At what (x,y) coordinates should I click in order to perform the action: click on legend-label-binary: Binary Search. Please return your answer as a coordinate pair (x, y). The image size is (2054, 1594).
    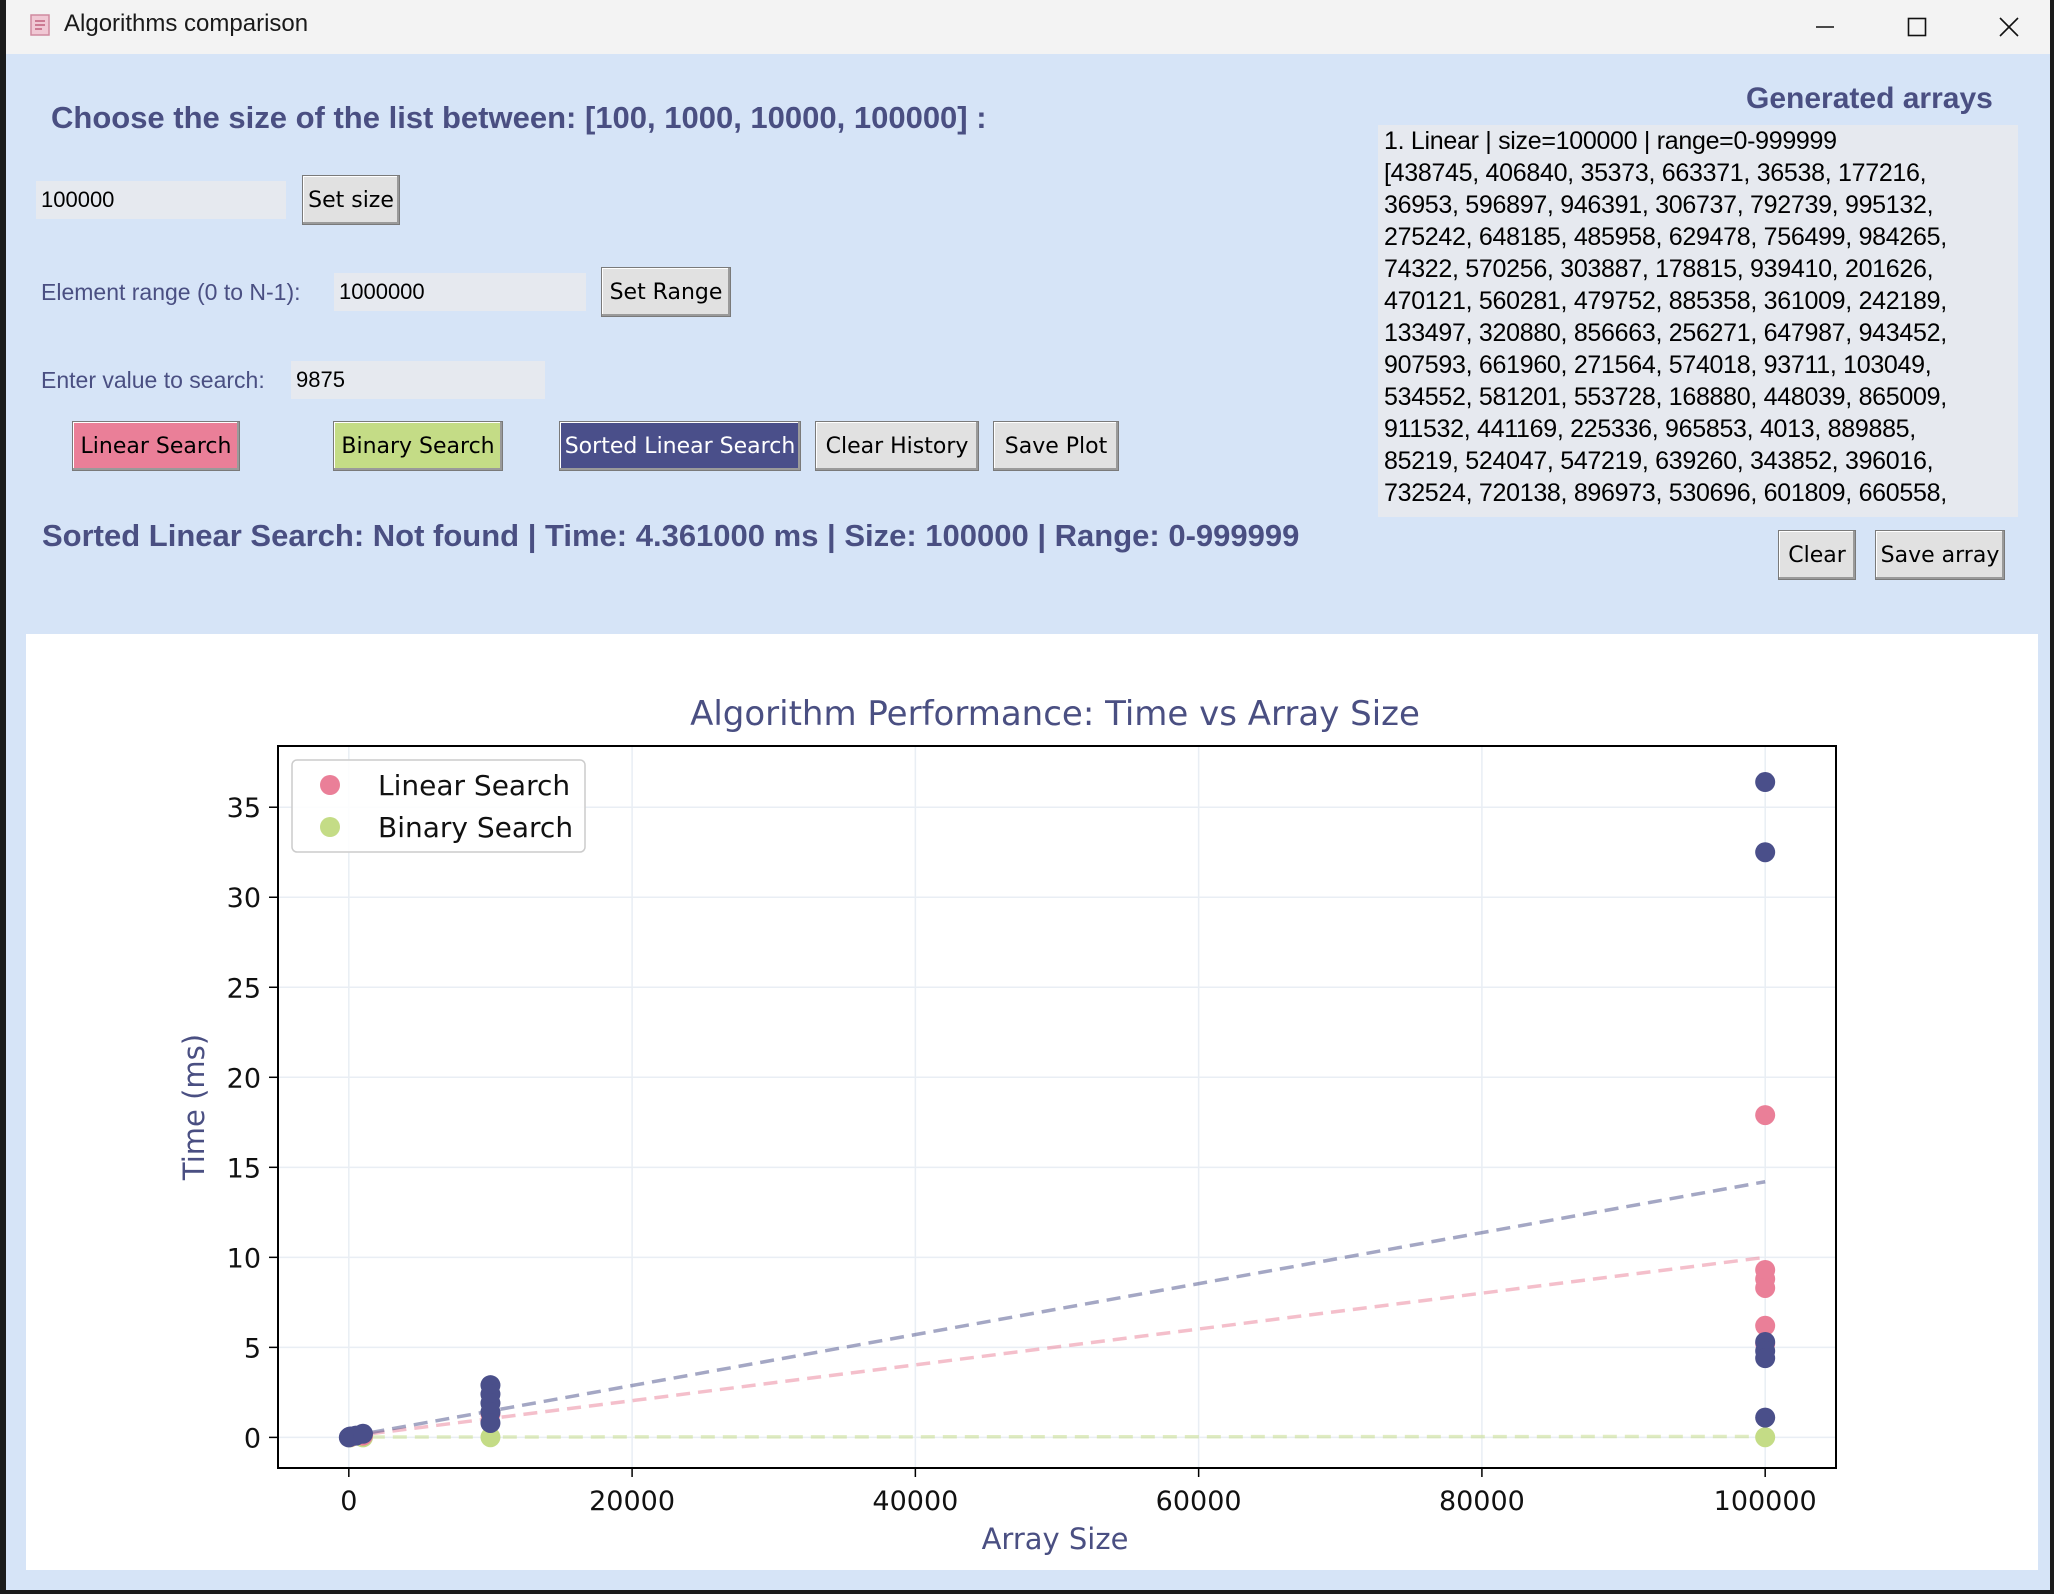
    Looking at the image, I should click on (475, 827).